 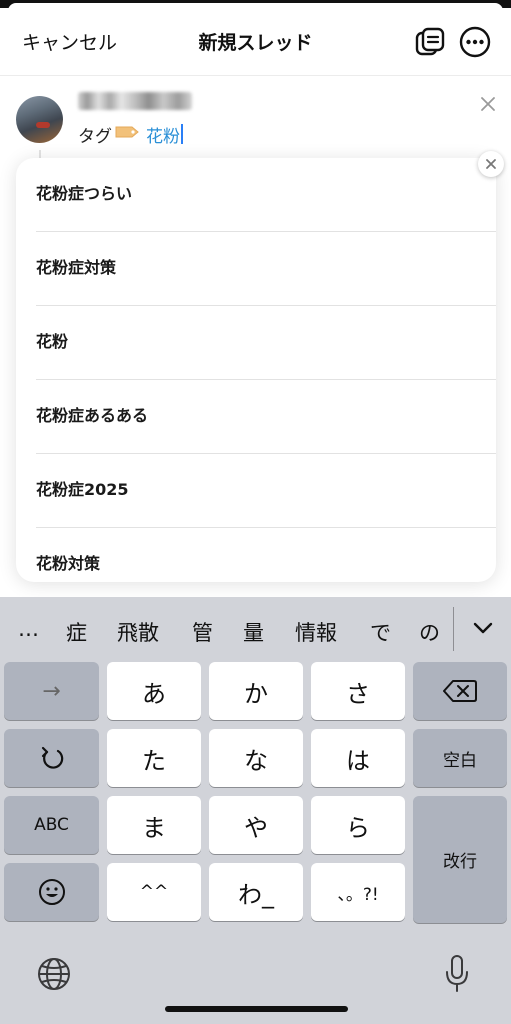 I want to click on emoji-icon, so click(x=51, y=892).